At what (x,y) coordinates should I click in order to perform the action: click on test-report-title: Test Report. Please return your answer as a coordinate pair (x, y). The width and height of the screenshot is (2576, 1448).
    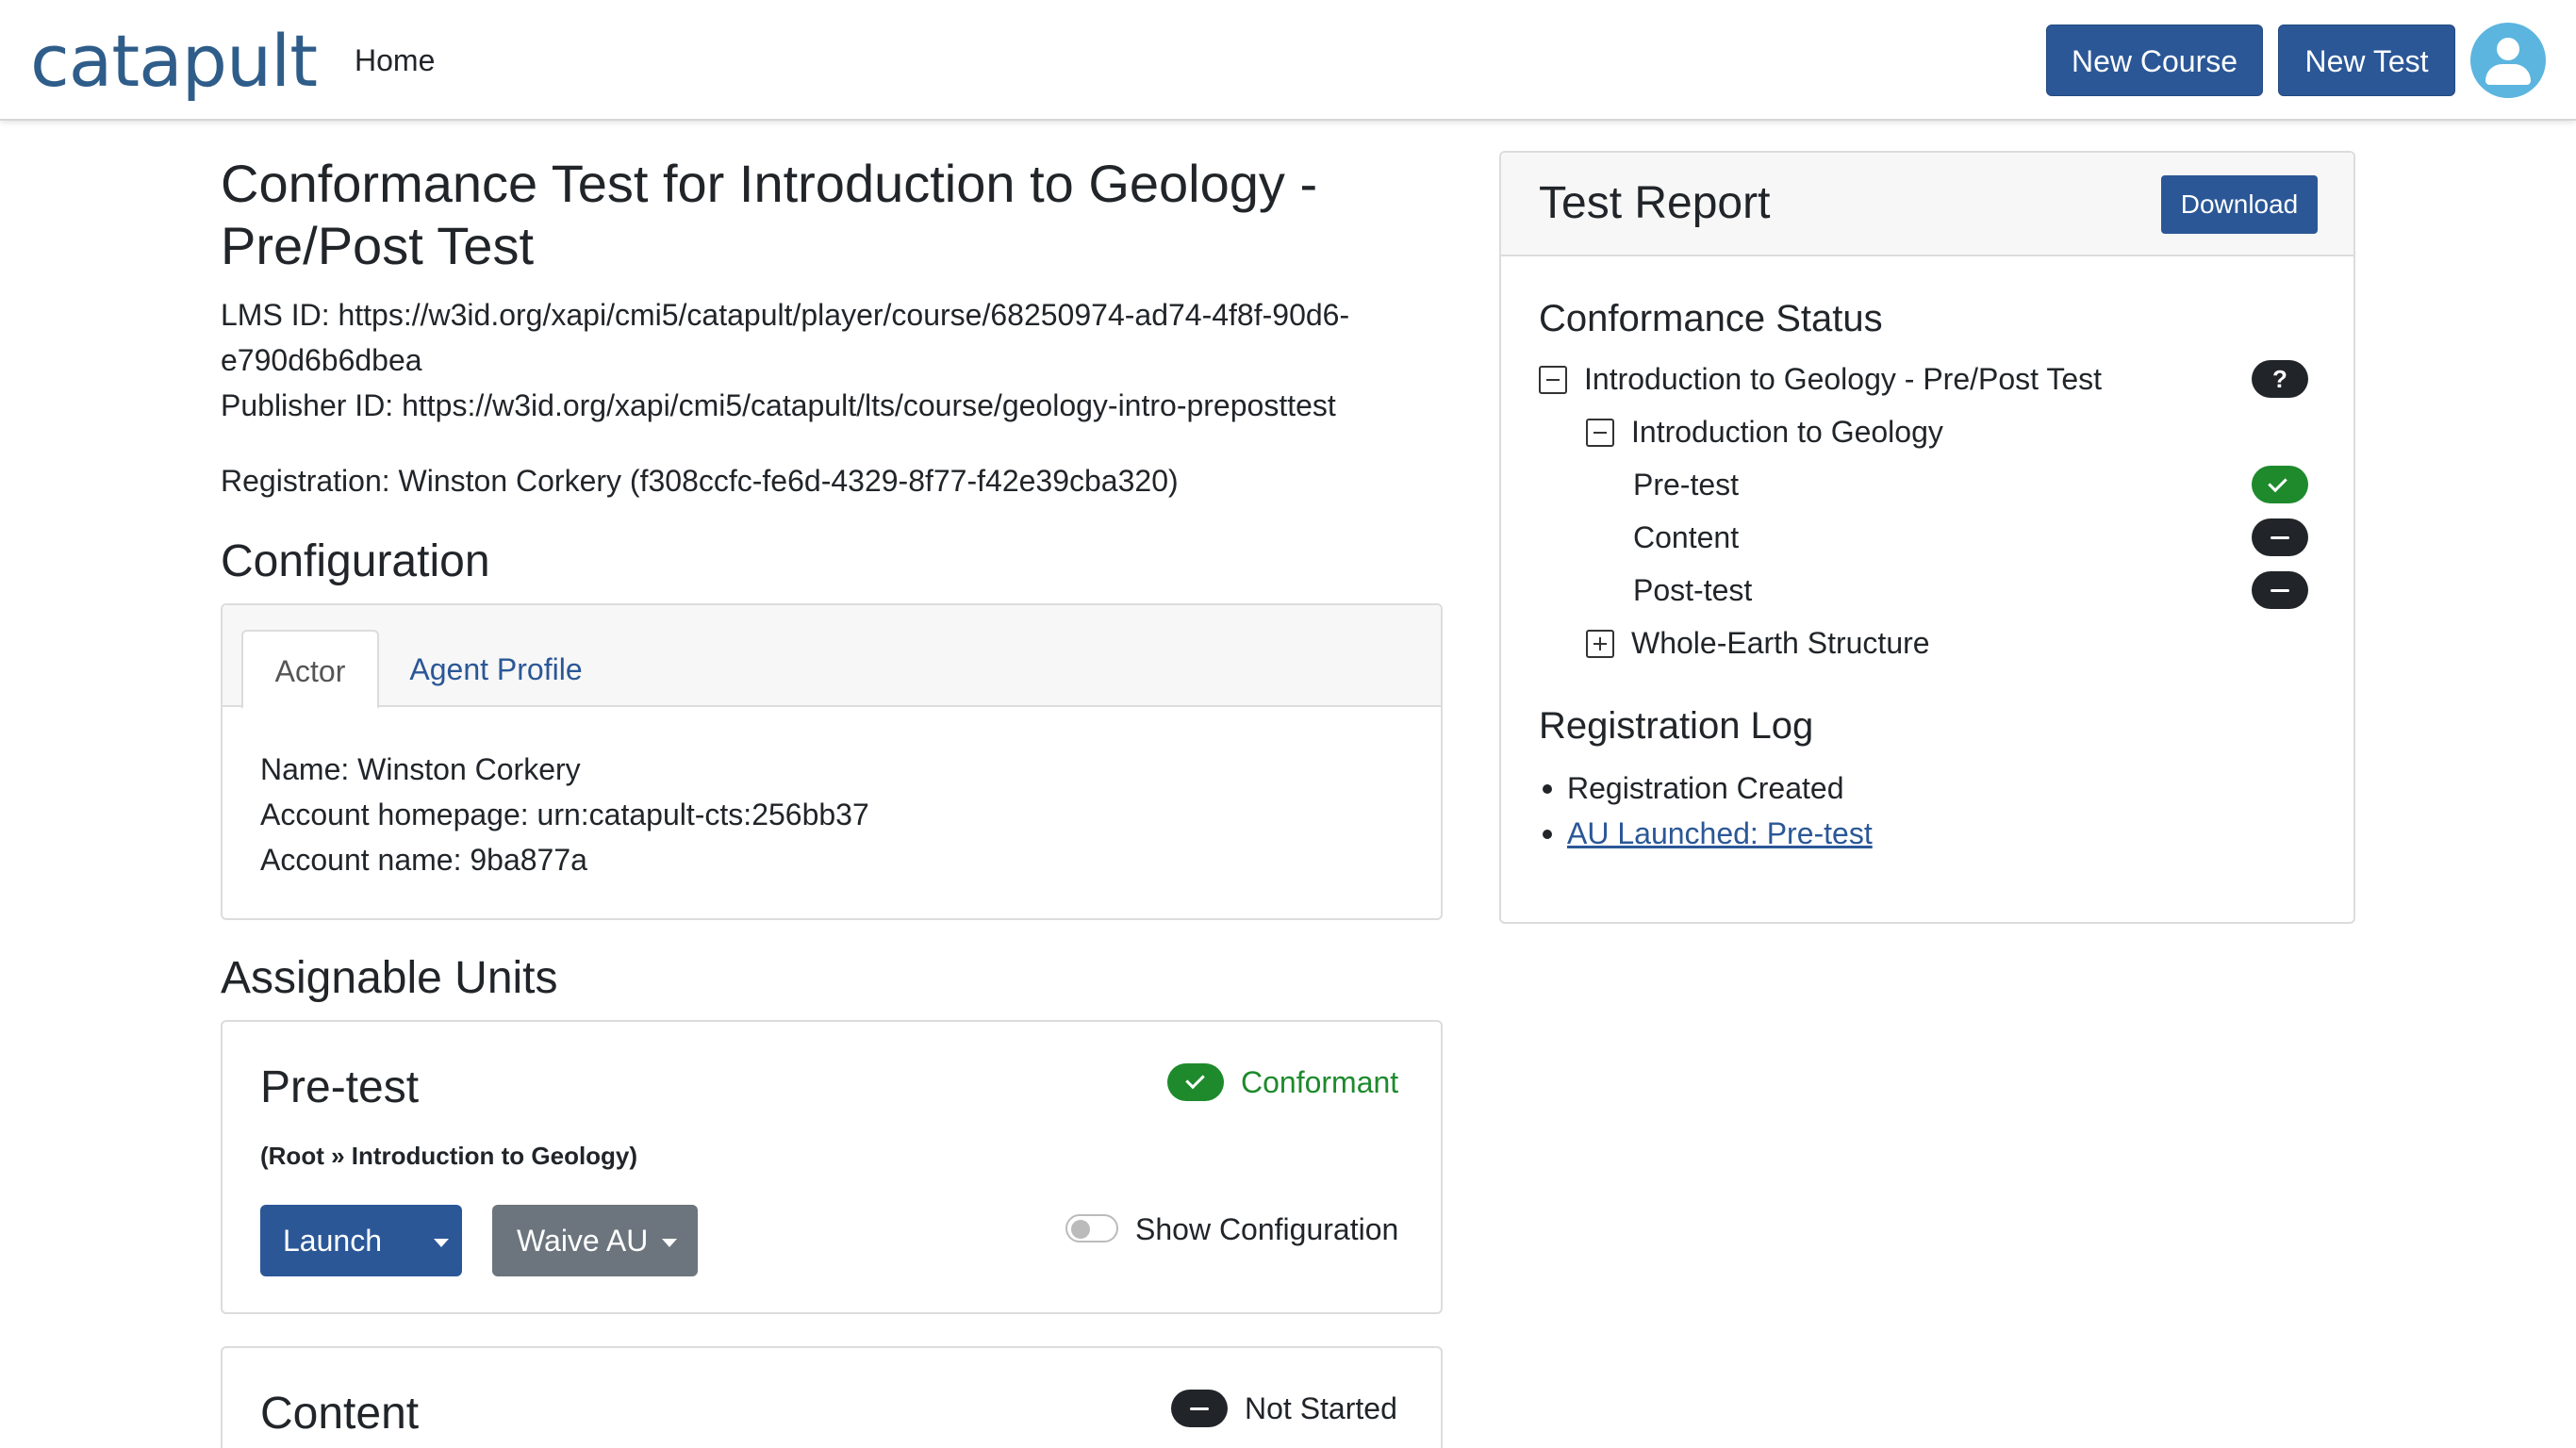
    Looking at the image, I should click on (1655, 203).